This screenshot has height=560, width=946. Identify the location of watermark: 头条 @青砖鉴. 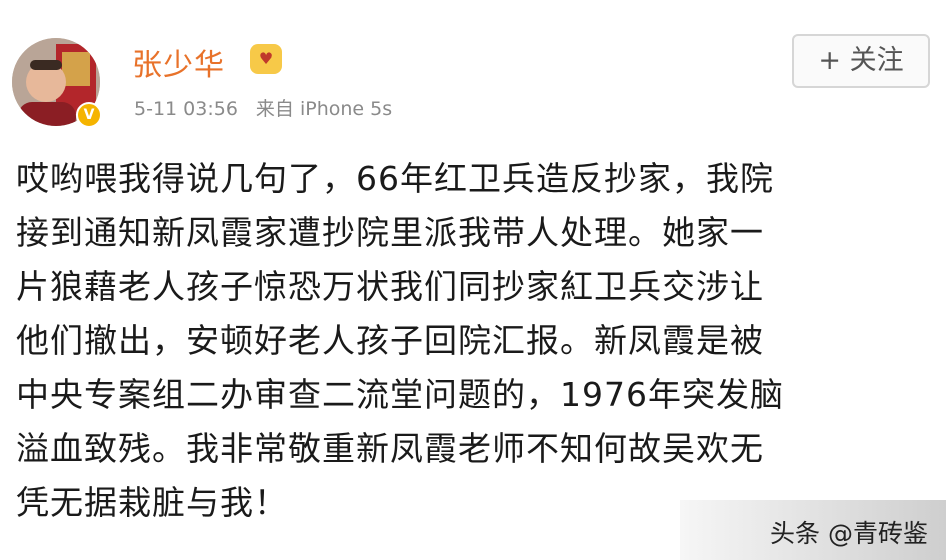
(813, 530).